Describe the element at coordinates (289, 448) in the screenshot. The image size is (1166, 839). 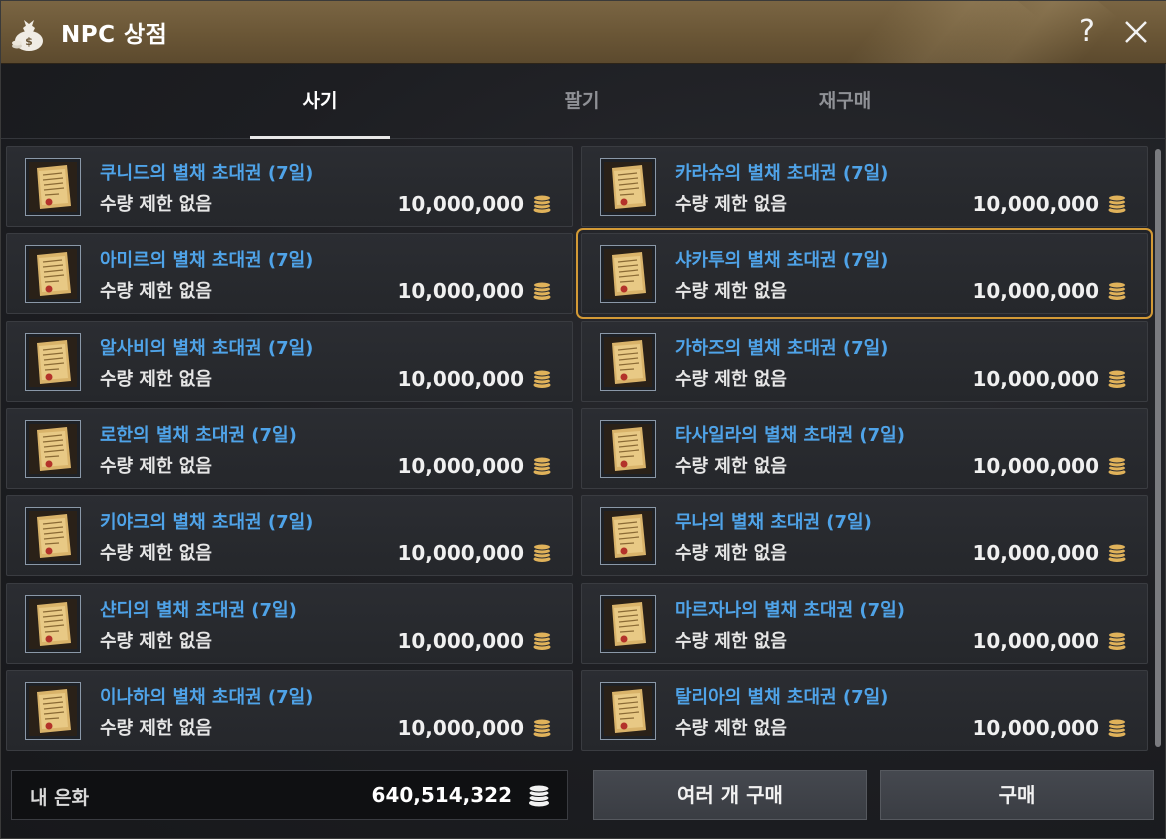
I see `shop-item: 로한의 별채 초대권 (7일) 수량 제한 없음 10,000,000` at that location.